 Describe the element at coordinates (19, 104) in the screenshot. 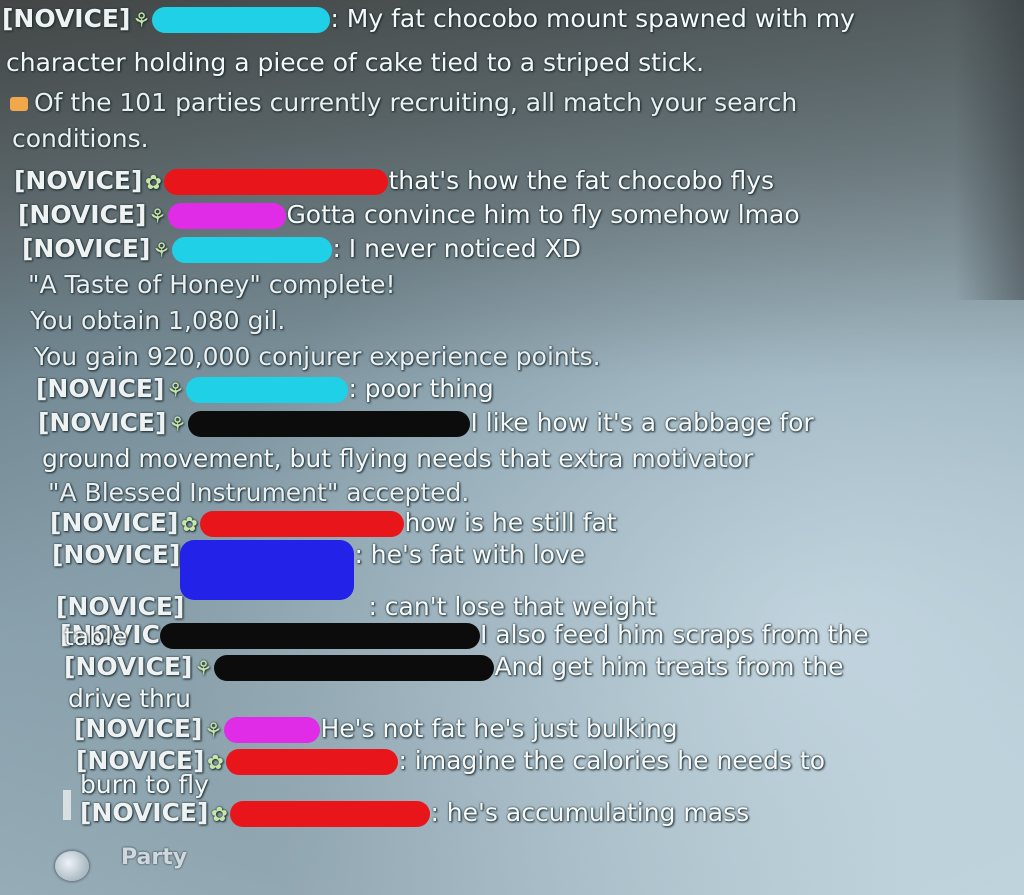

I see `arrow-icon` at that location.